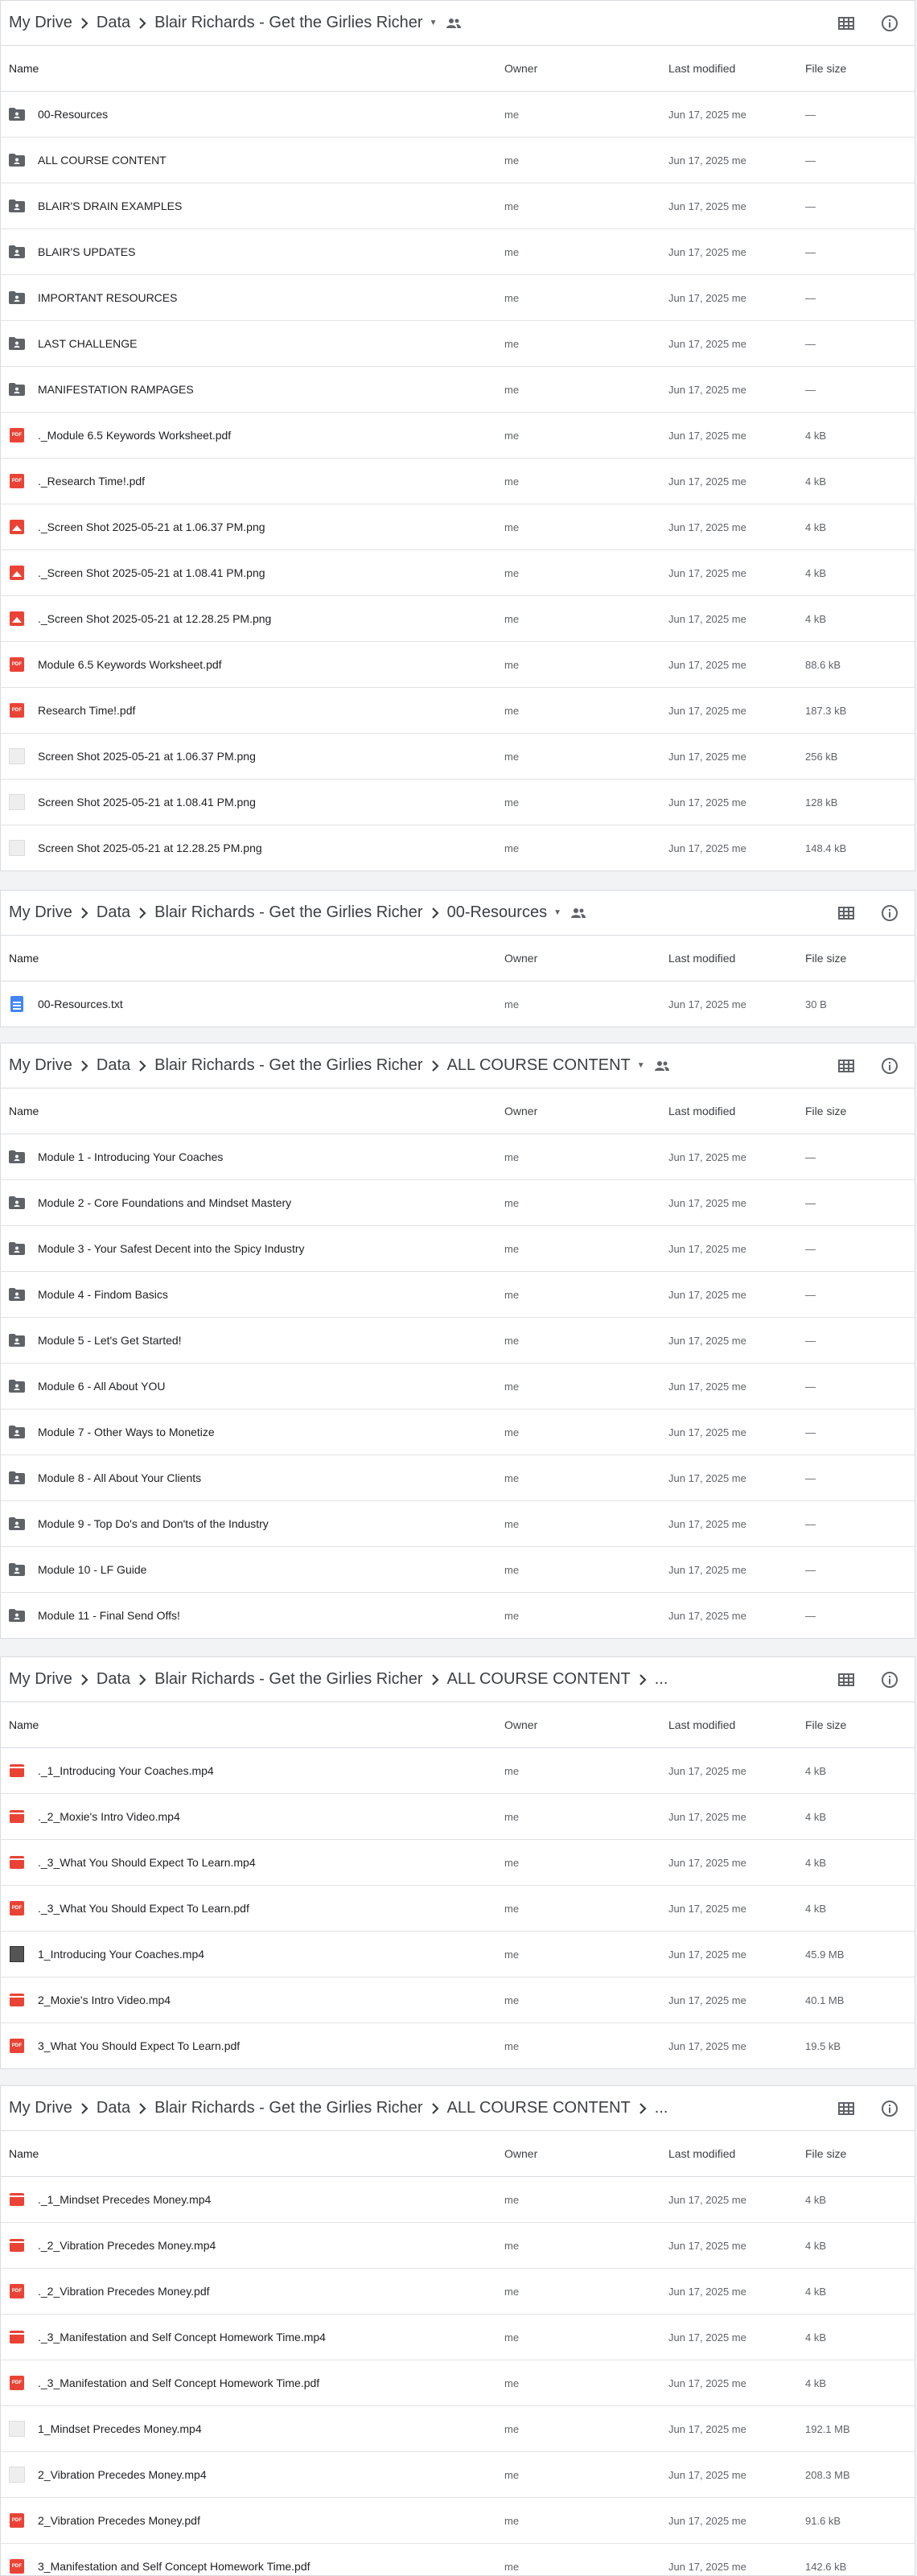 The image size is (917, 2576). Describe the element at coordinates (256, 664) in the screenshot. I see `file-name-cell: PDF Module 6.5 Keywords Worksheet.pdf` at that location.